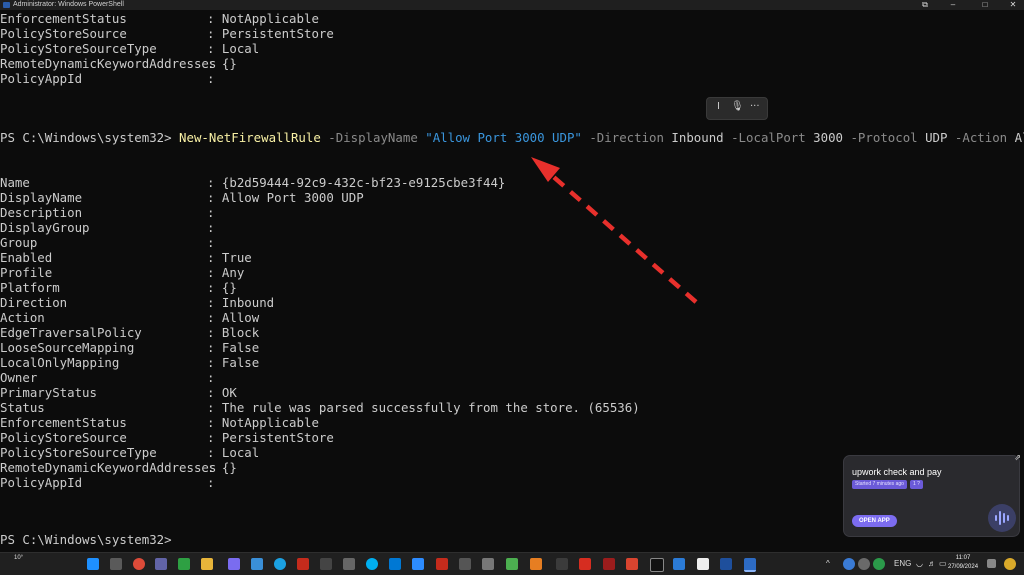 The width and height of the screenshot is (1024, 575). What do you see at coordinates (372, 564) in the screenshot?
I see `skype-icon` at bounding box center [372, 564].